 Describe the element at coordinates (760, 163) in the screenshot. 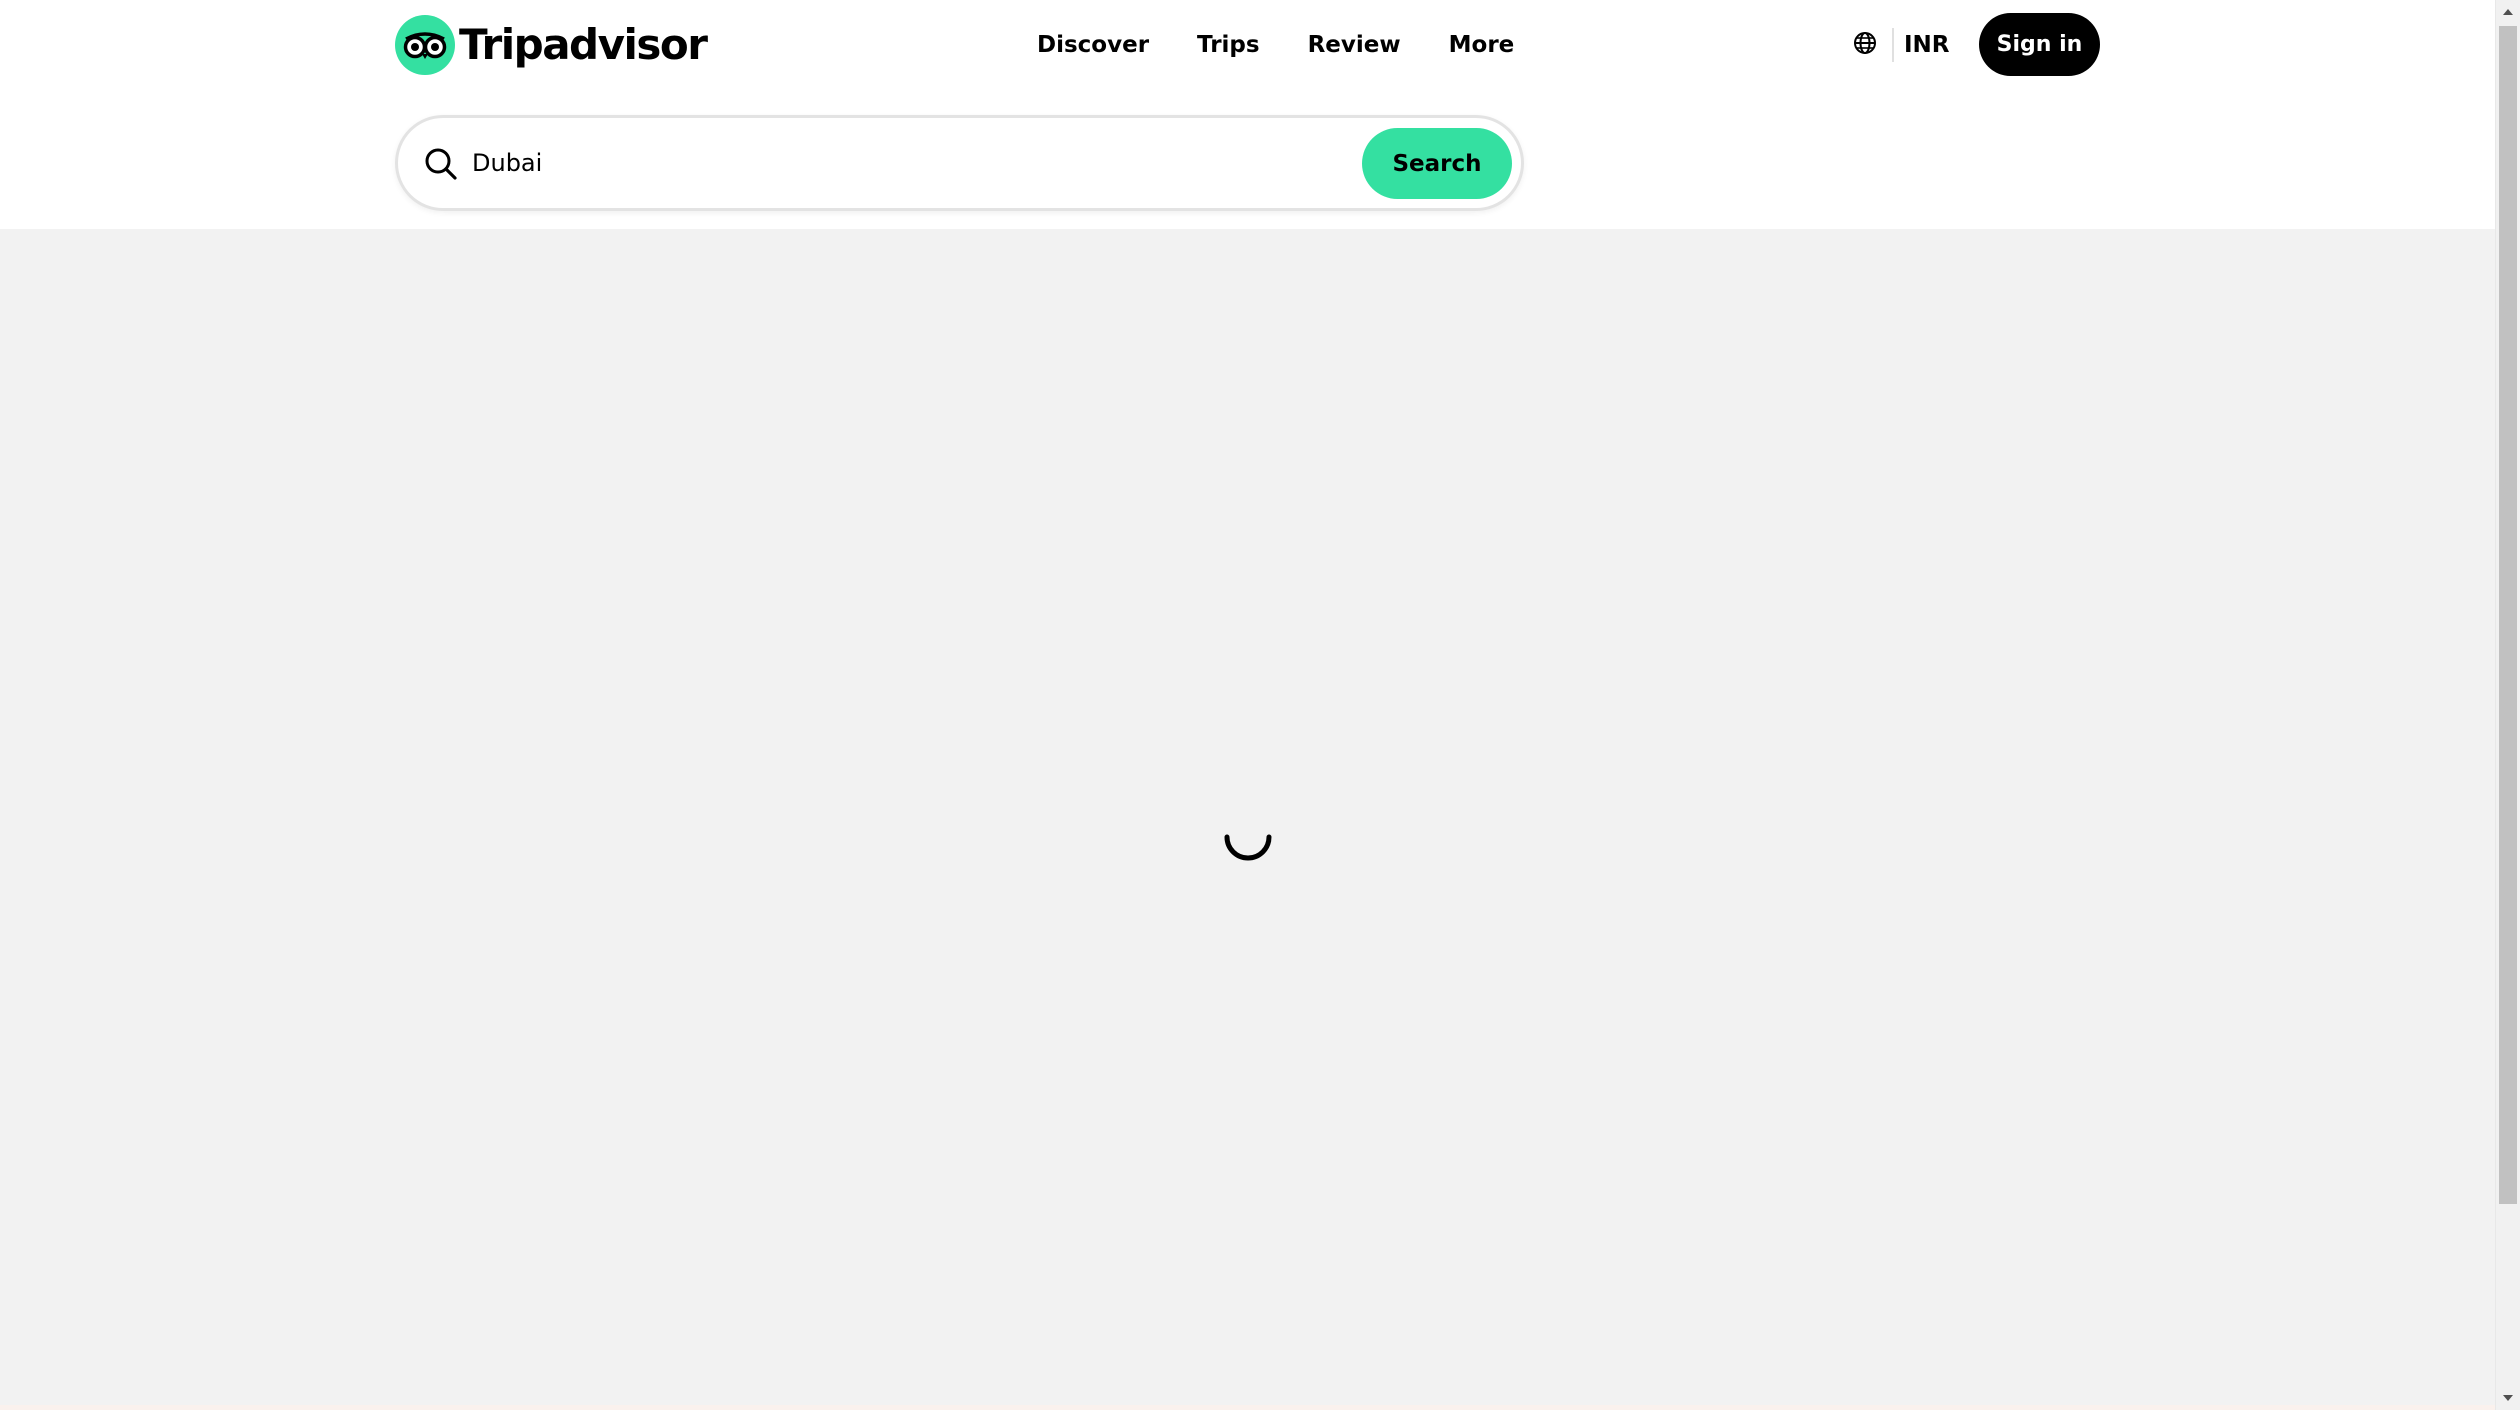

I see `search-input` at that location.